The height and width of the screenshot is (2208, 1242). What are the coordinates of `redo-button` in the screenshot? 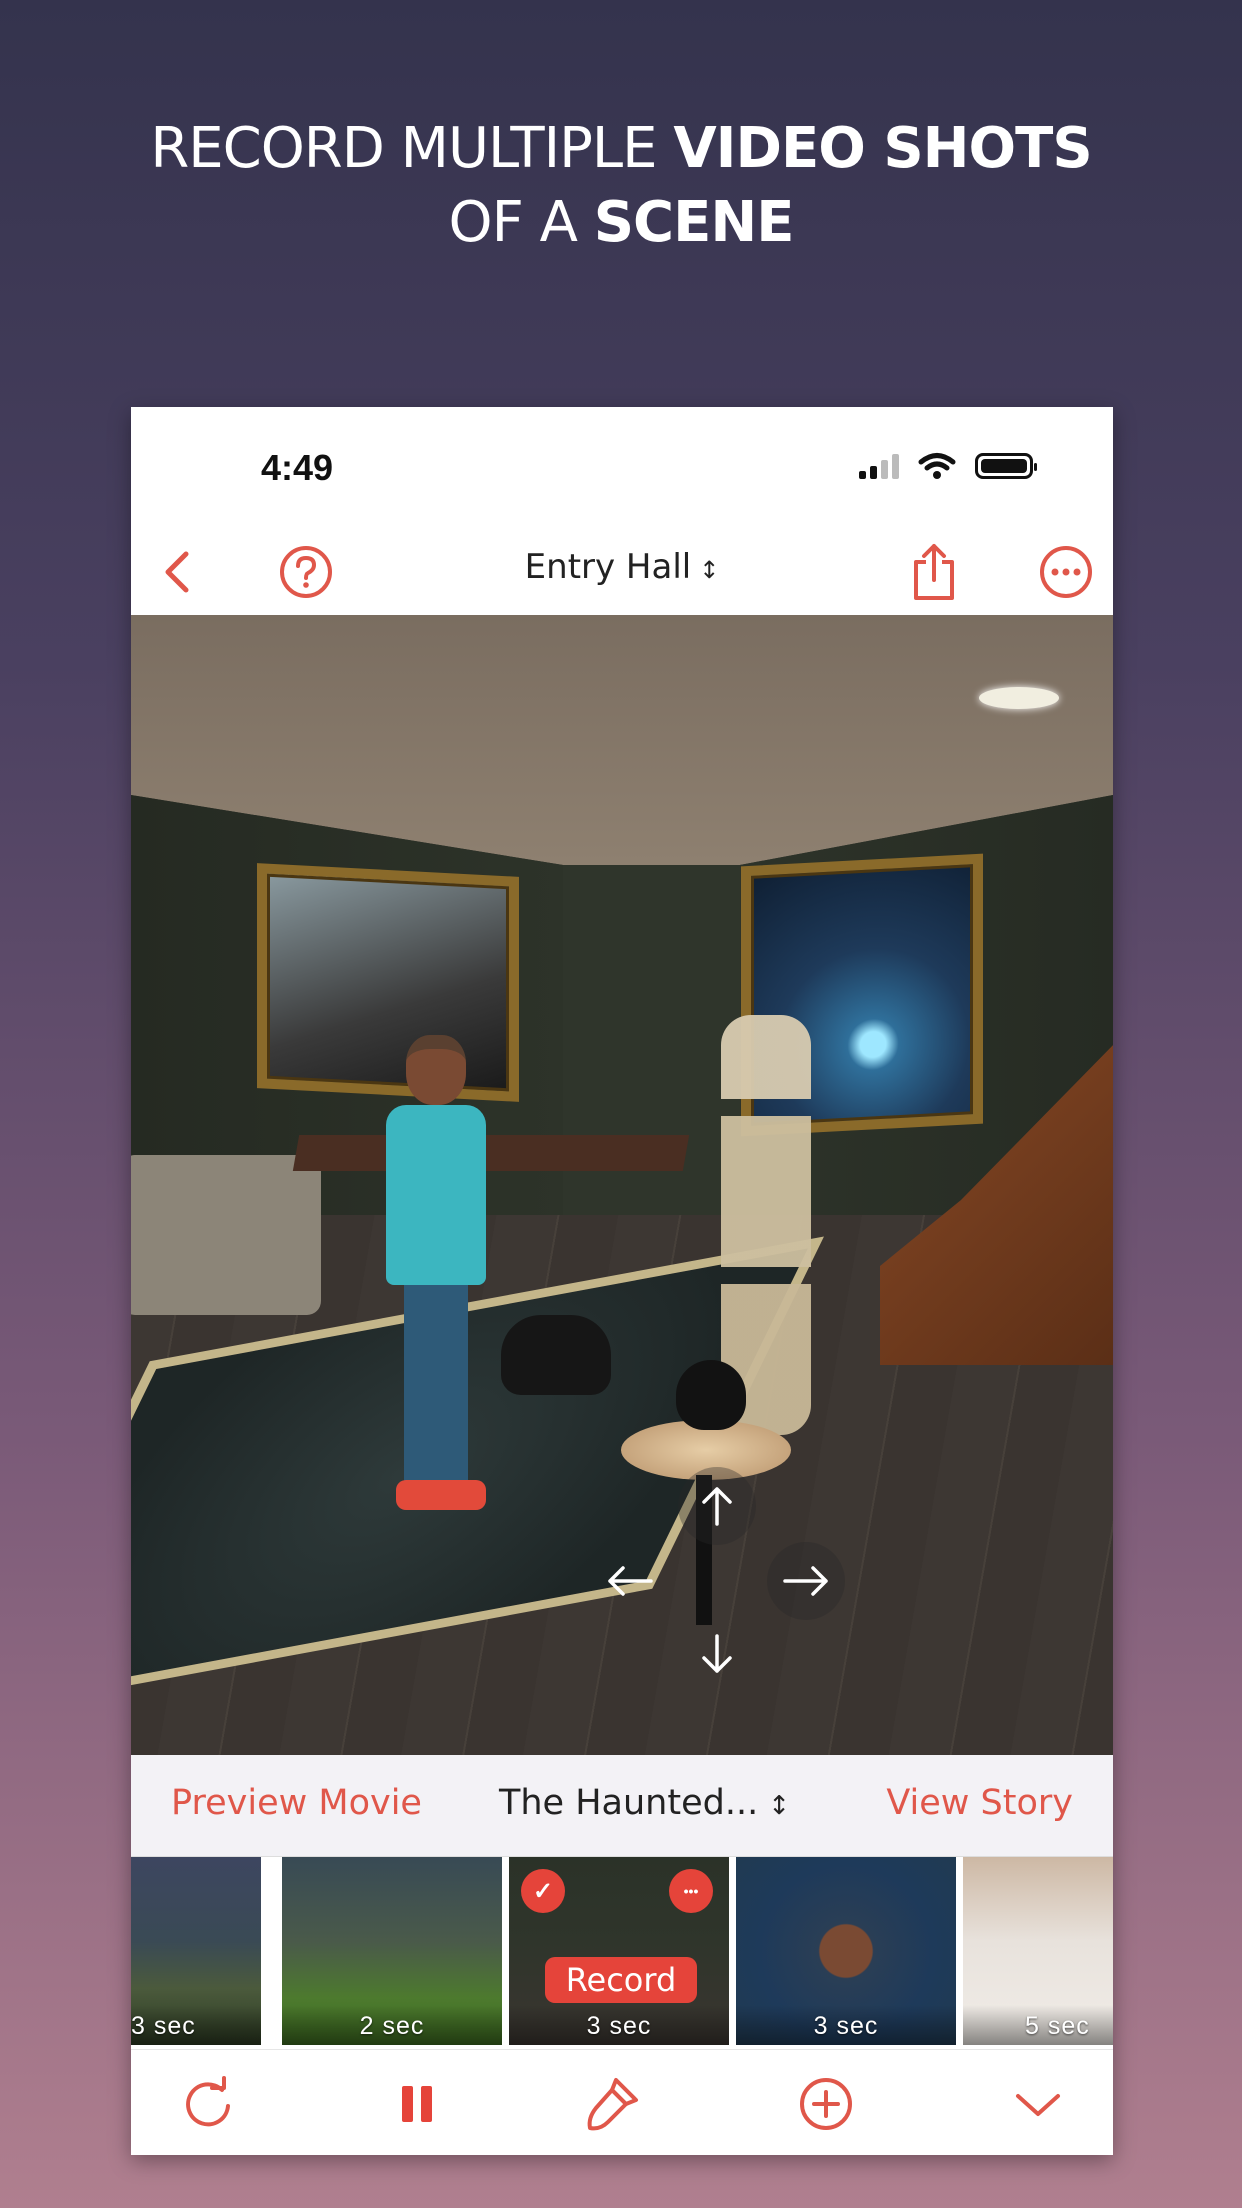 It's located at (210, 2104).